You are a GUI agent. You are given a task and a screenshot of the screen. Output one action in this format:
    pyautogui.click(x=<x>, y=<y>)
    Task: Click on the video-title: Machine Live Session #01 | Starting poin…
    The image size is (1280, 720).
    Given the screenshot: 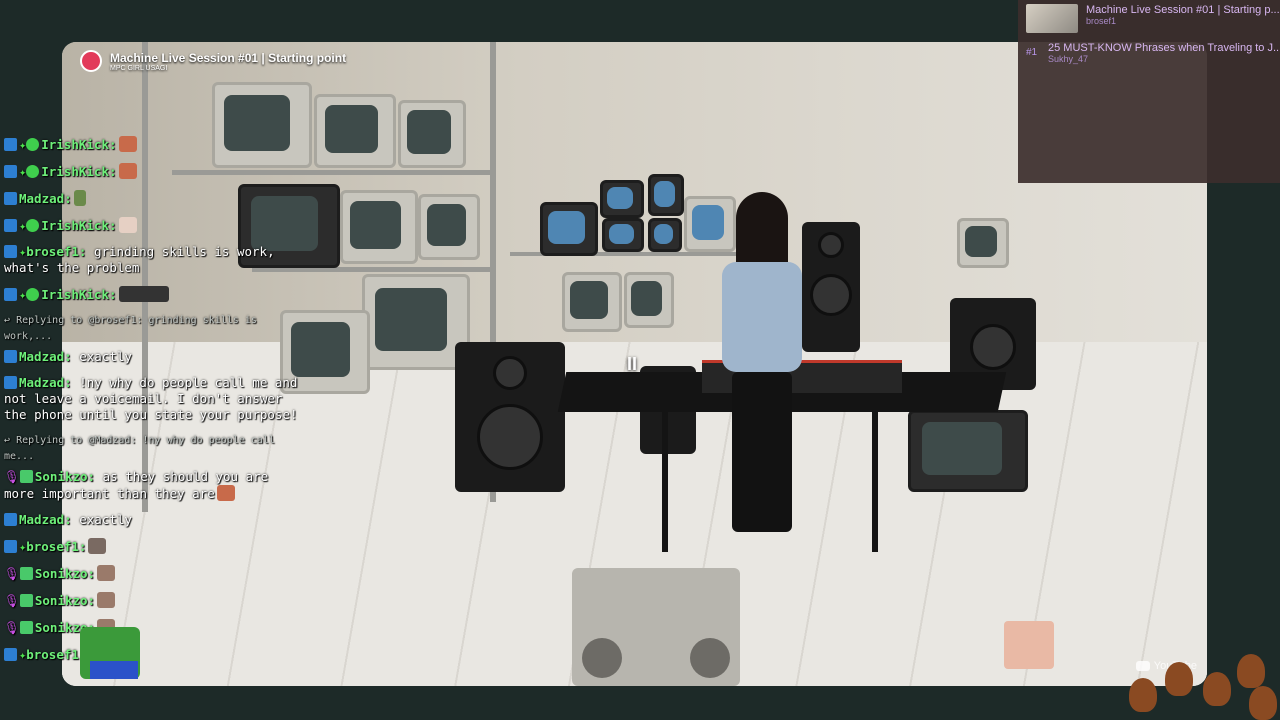 What is the action you would take?
    pyautogui.click(x=228, y=58)
    